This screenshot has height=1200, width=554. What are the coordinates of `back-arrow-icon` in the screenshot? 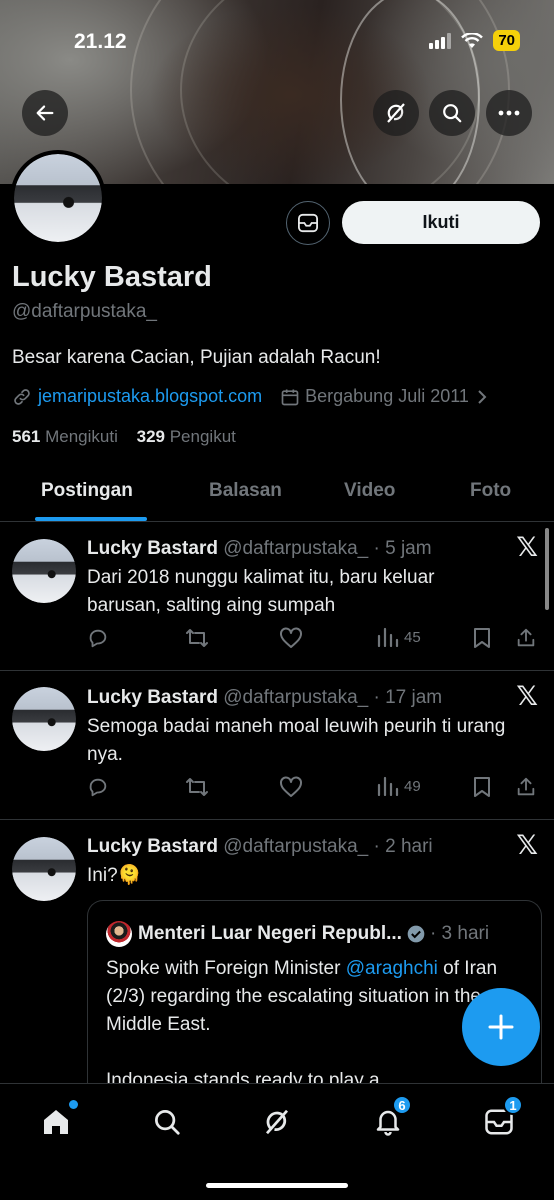 It's located at (45, 113).